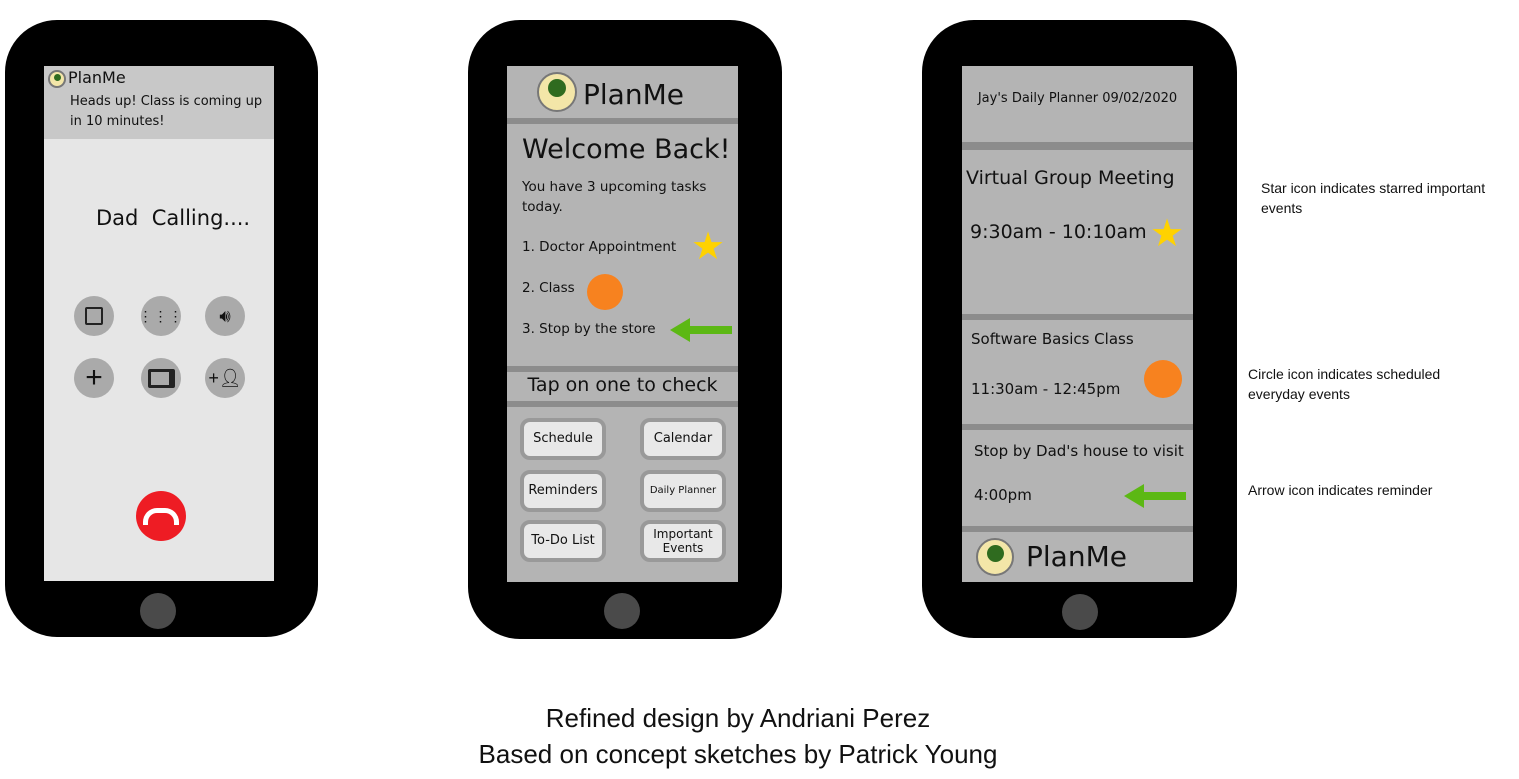 The image size is (1519, 779). What do you see at coordinates (563, 491) in the screenshot?
I see `reminders-button: Reminders` at bounding box center [563, 491].